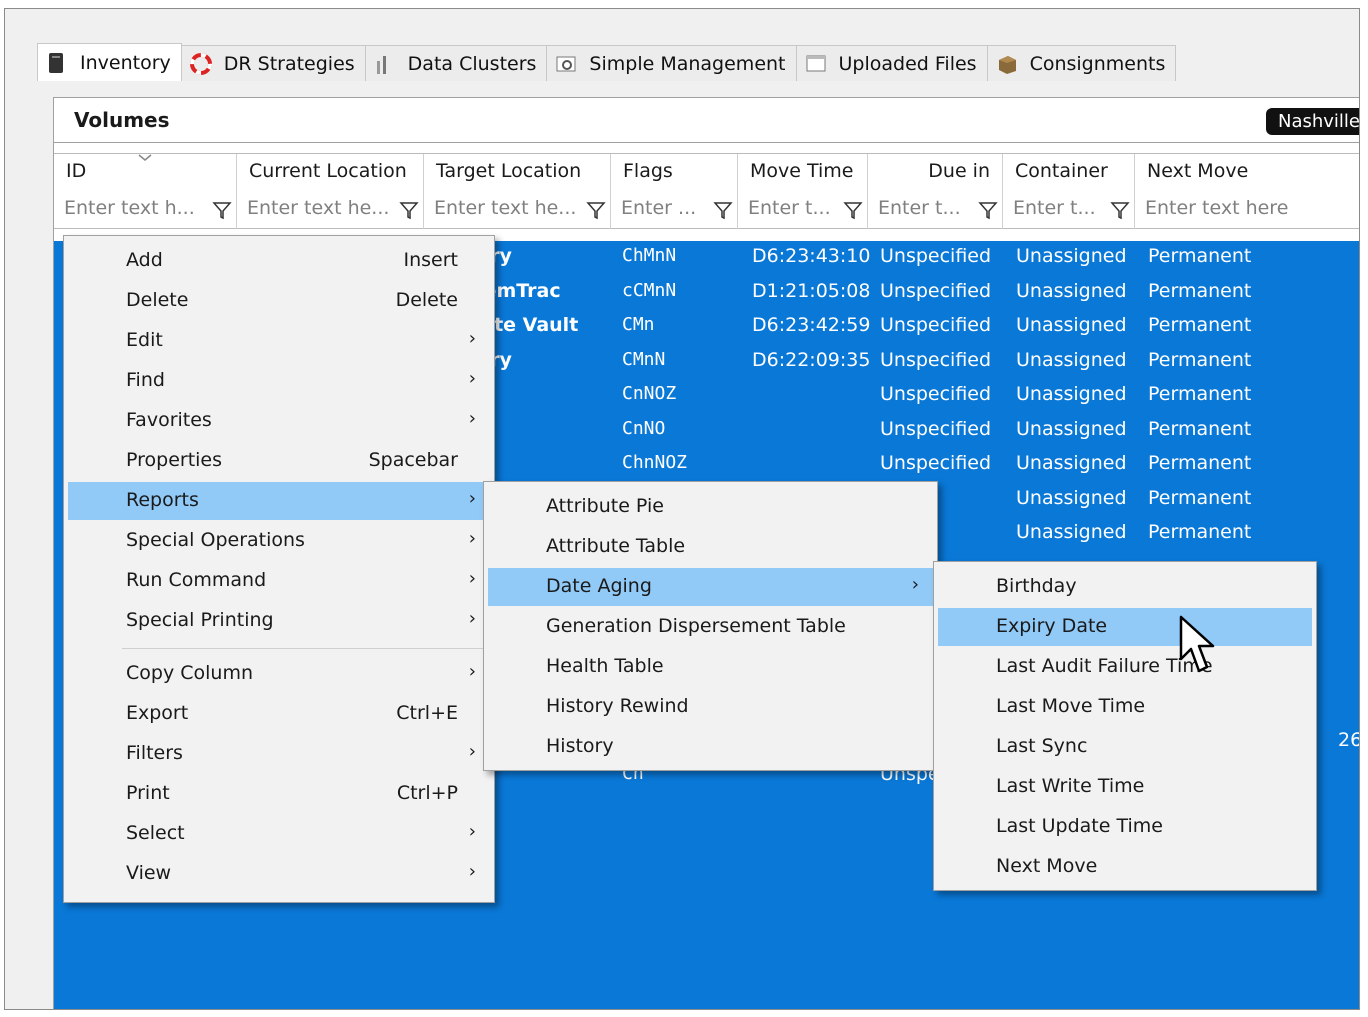 This screenshot has height=1017, width=1368. I want to click on cell-flags: ChnNOZ, so click(655, 462).